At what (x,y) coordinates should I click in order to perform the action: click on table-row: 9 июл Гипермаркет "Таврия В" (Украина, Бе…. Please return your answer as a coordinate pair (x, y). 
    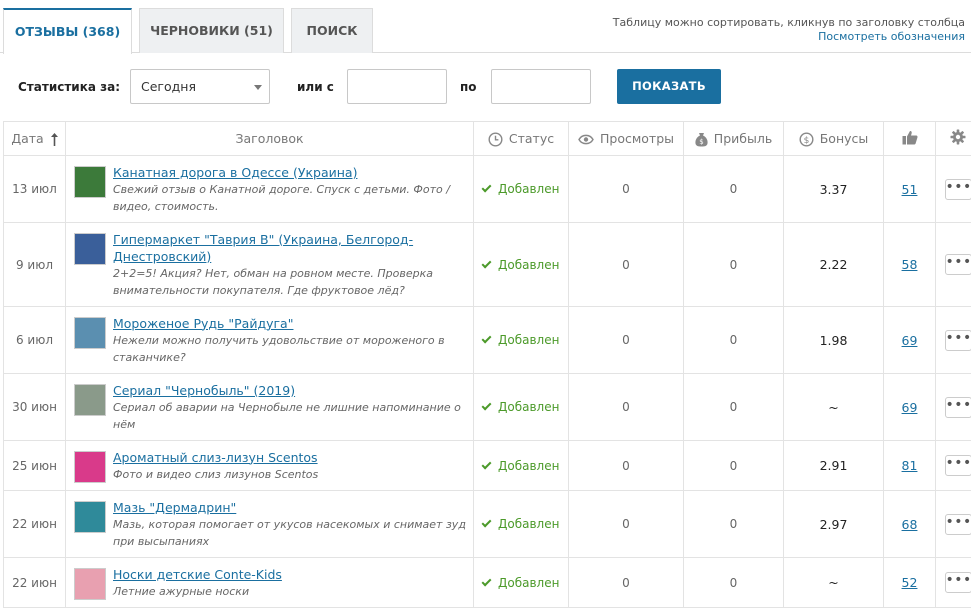
    Looking at the image, I should click on (487, 264).